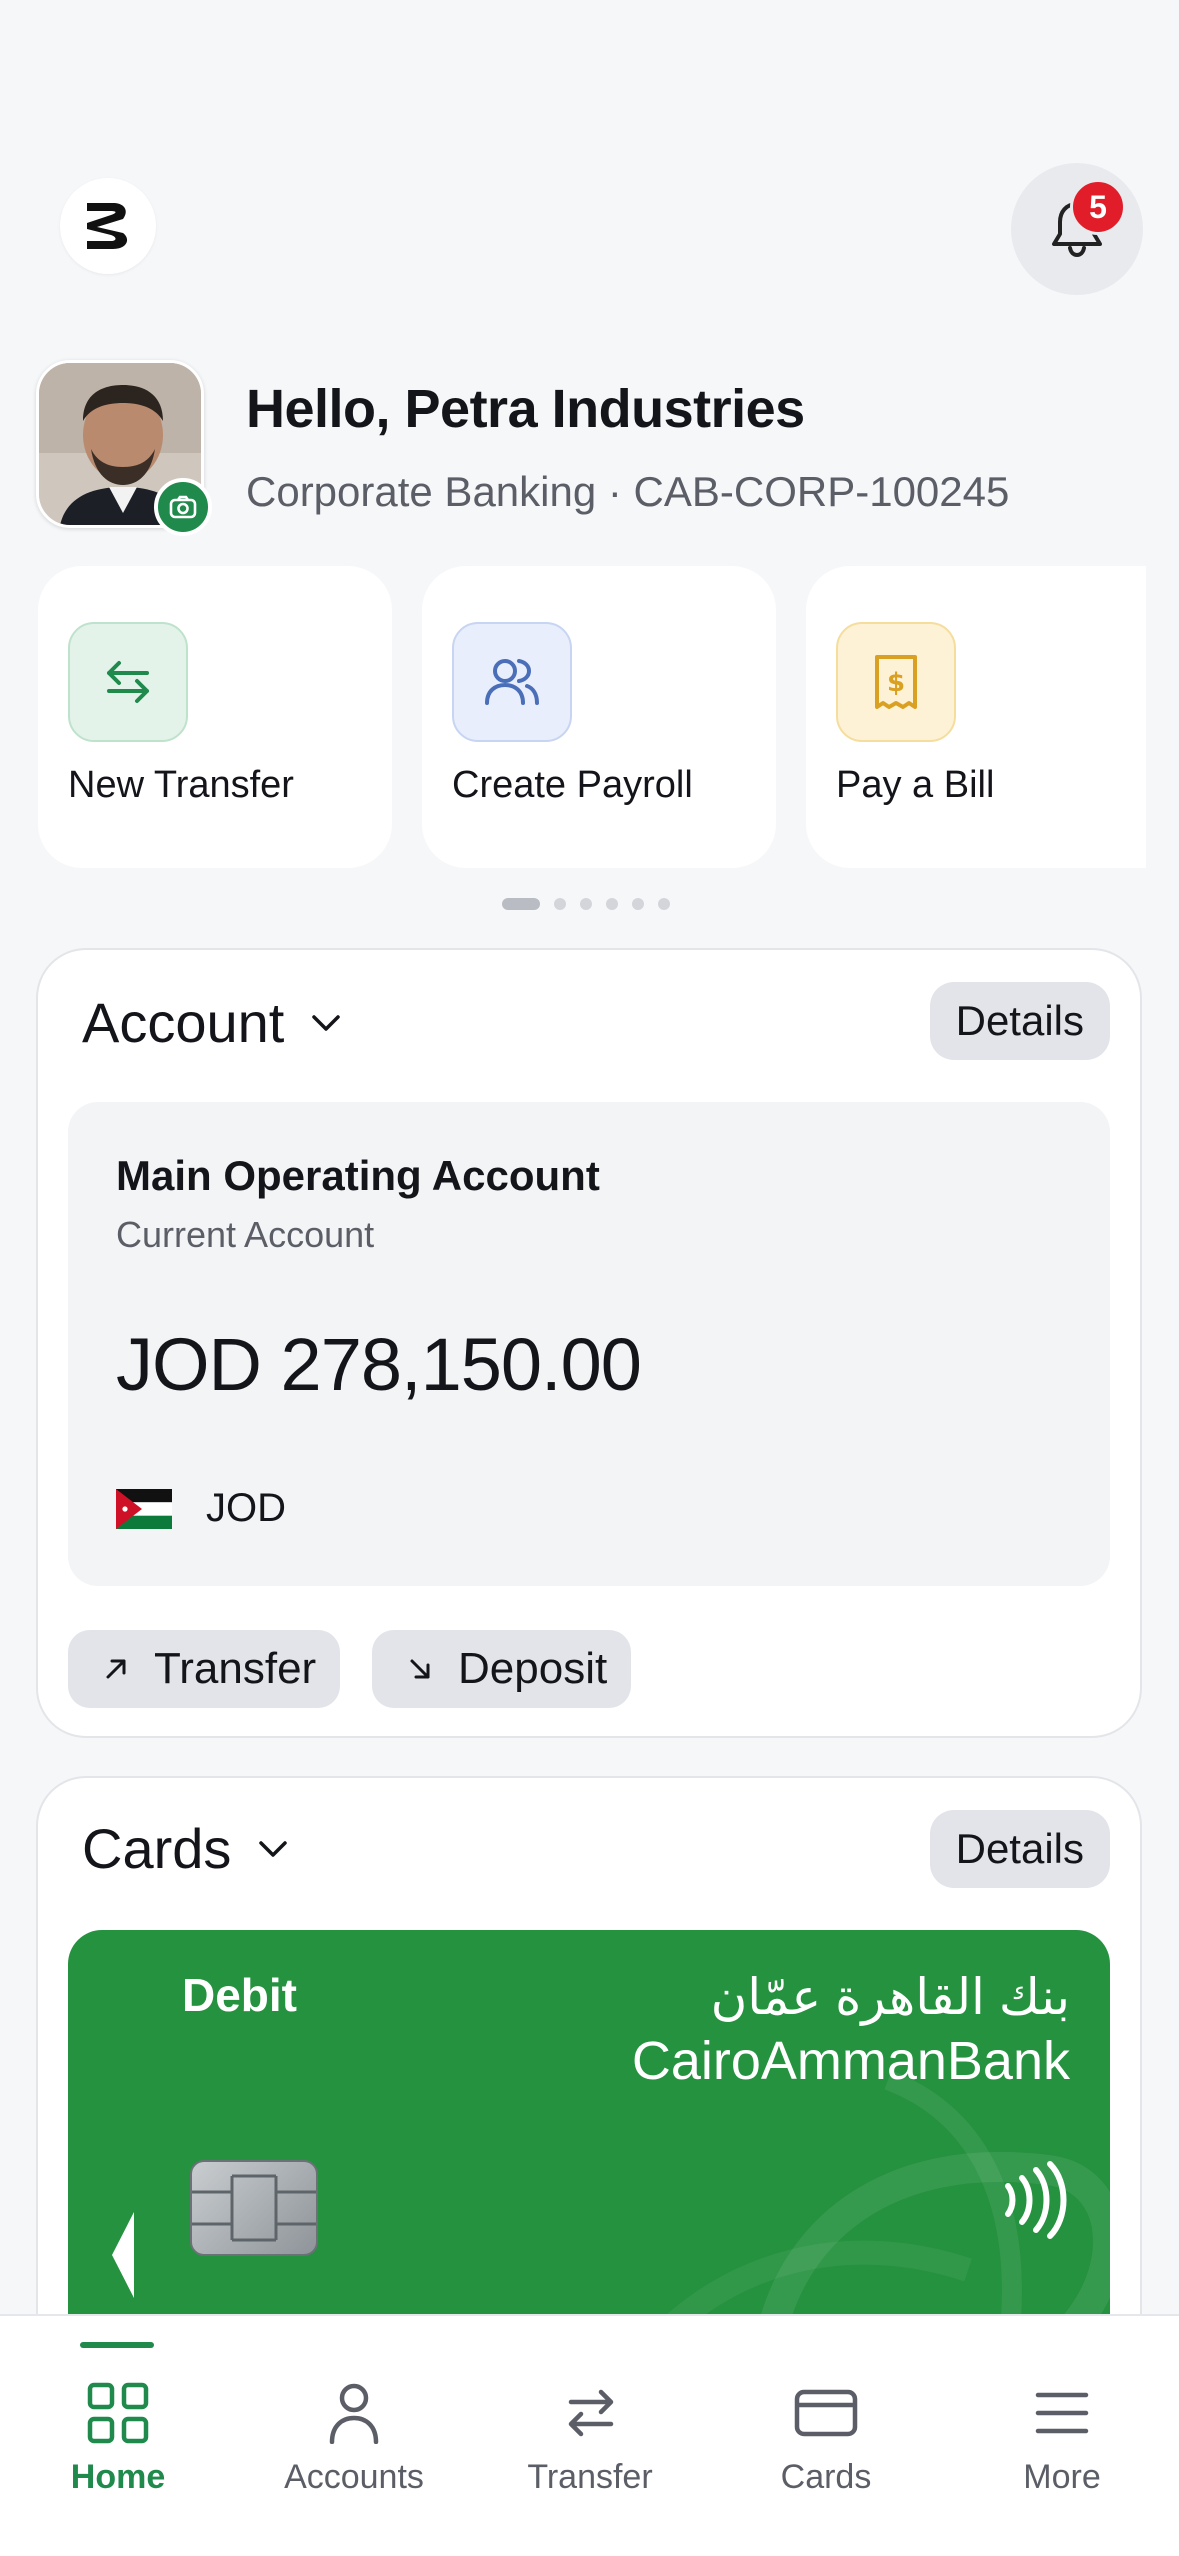 This screenshot has height=2556, width=1179. Describe the element at coordinates (354, 2477) in the screenshot. I see `nav-label: Accounts` at that location.